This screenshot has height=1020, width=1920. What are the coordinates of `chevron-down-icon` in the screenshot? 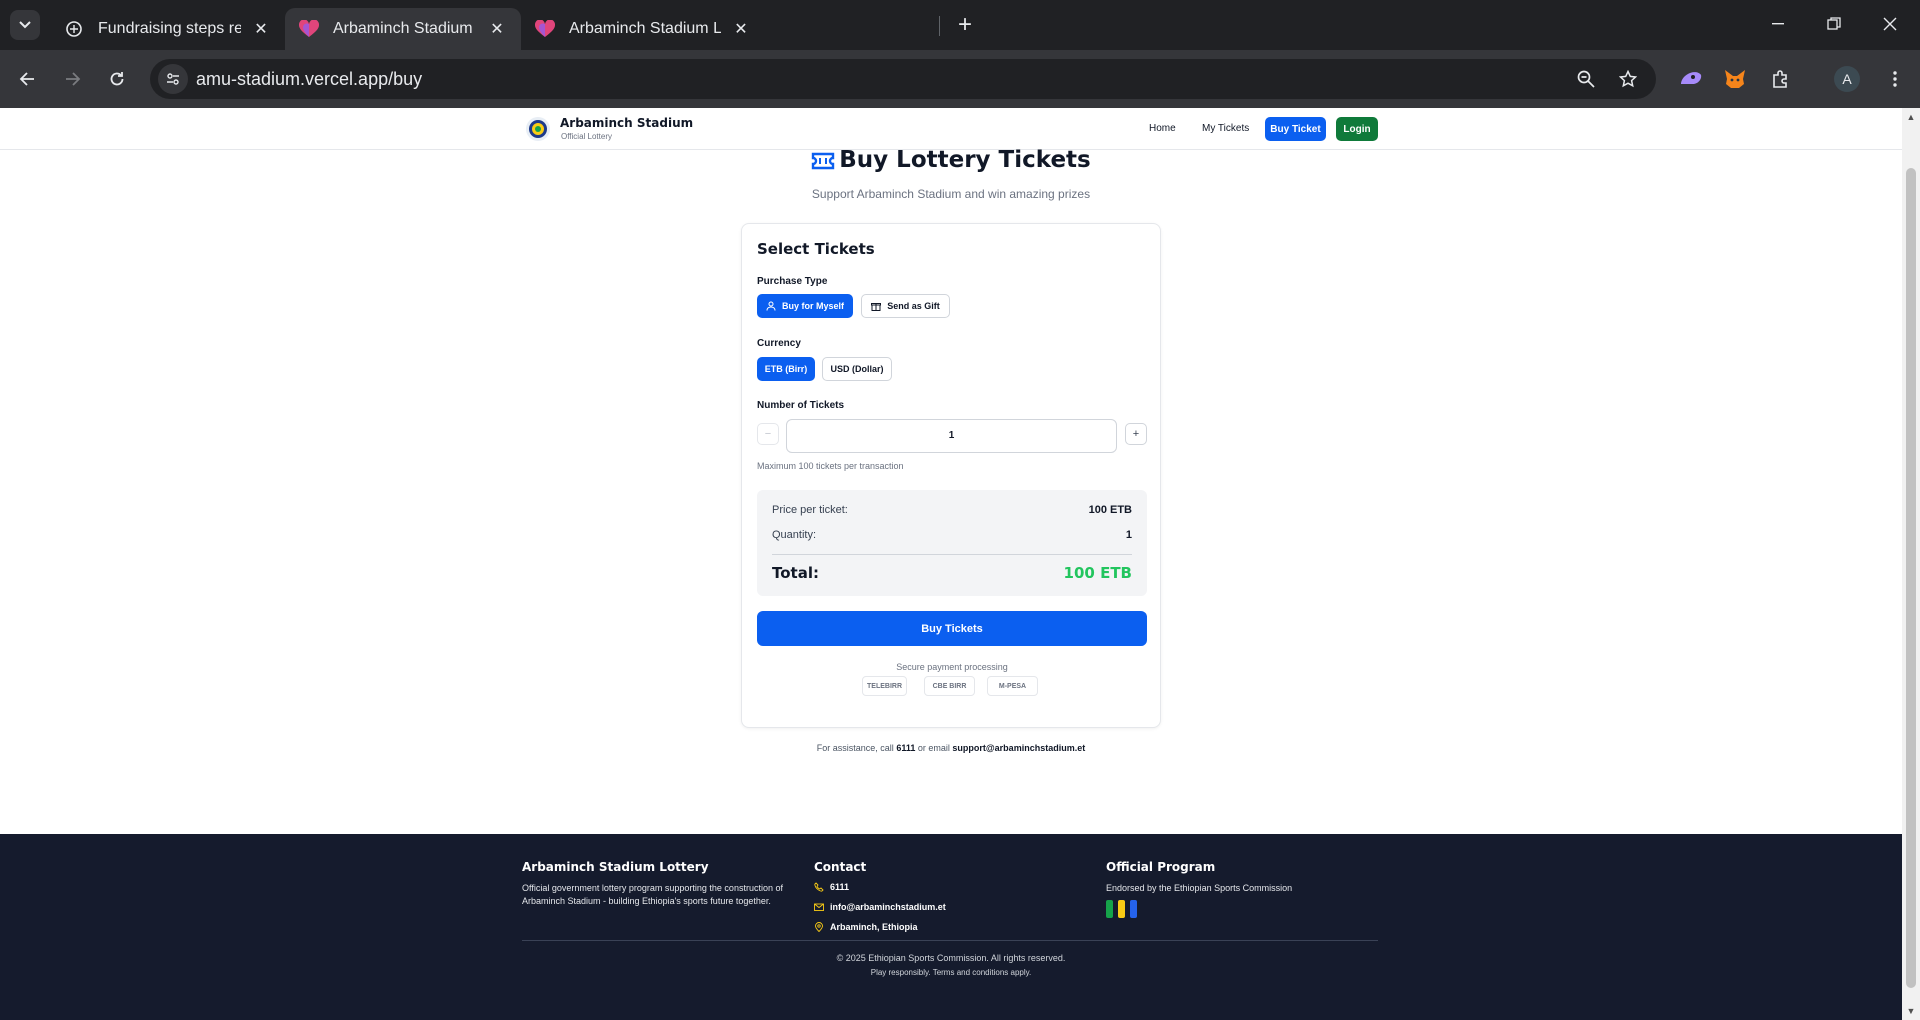 It's located at (25, 25).